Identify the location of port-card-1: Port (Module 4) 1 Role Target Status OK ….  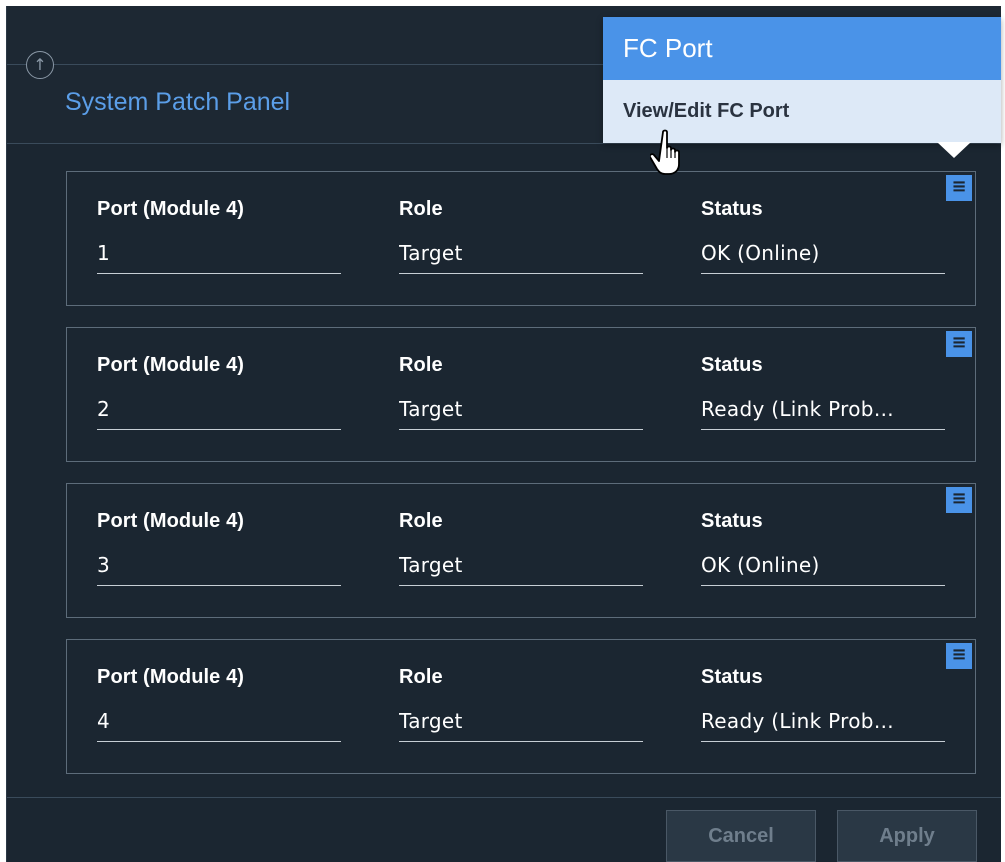
(521, 238).